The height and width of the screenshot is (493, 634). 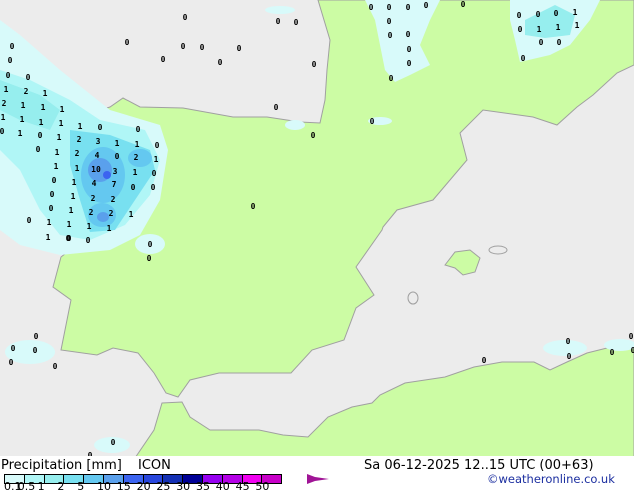 What do you see at coordinates (26, 486) in the screenshot?
I see `legend-tick: 0.5` at bounding box center [26, 486].